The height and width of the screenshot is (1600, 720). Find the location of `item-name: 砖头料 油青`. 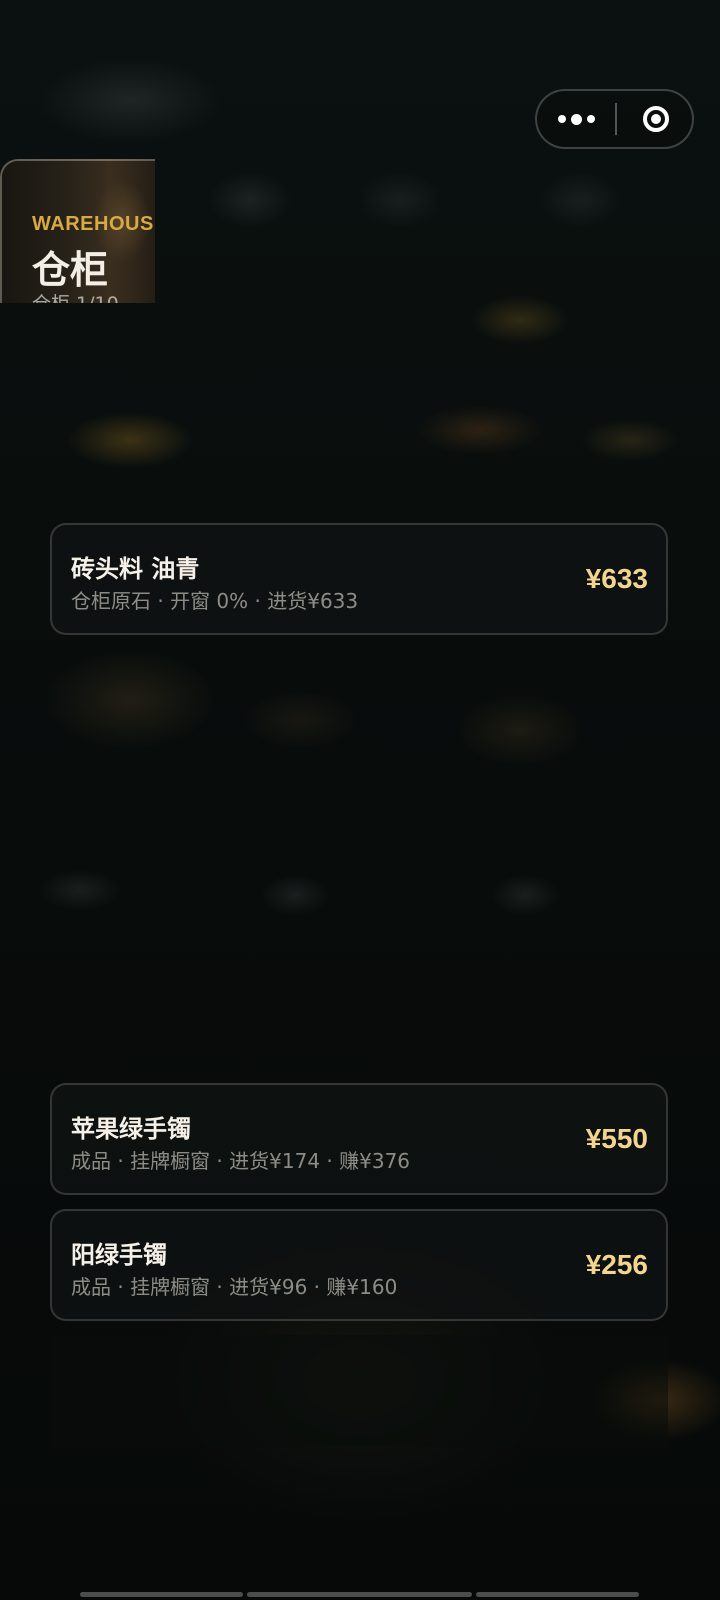

item-name: 砖头料 油青 is located at coordinates (135, 569).